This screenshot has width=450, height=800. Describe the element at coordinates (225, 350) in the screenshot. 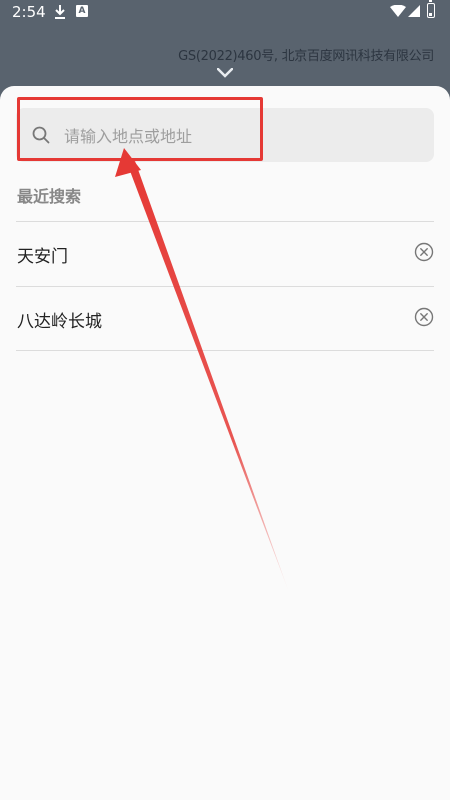

I see `divider` at that location.